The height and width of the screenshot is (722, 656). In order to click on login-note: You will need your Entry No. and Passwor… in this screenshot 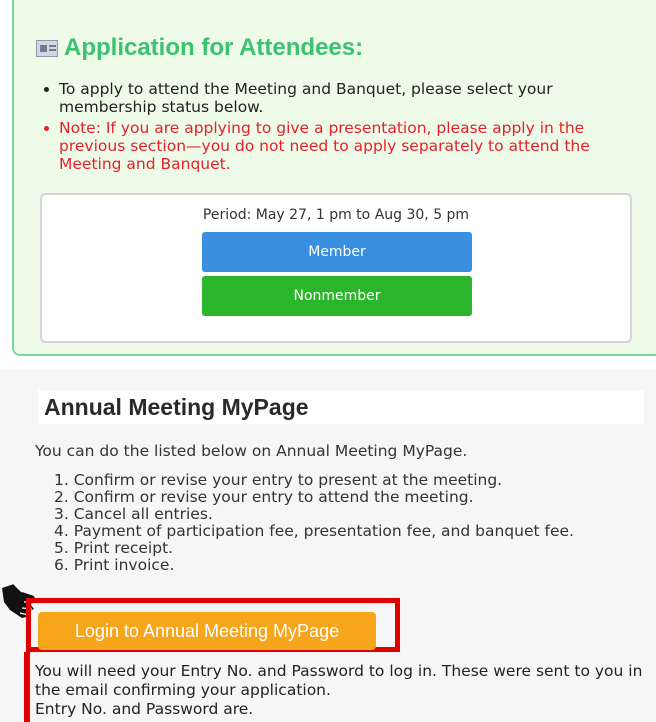, I will do `click(343, 690)`.